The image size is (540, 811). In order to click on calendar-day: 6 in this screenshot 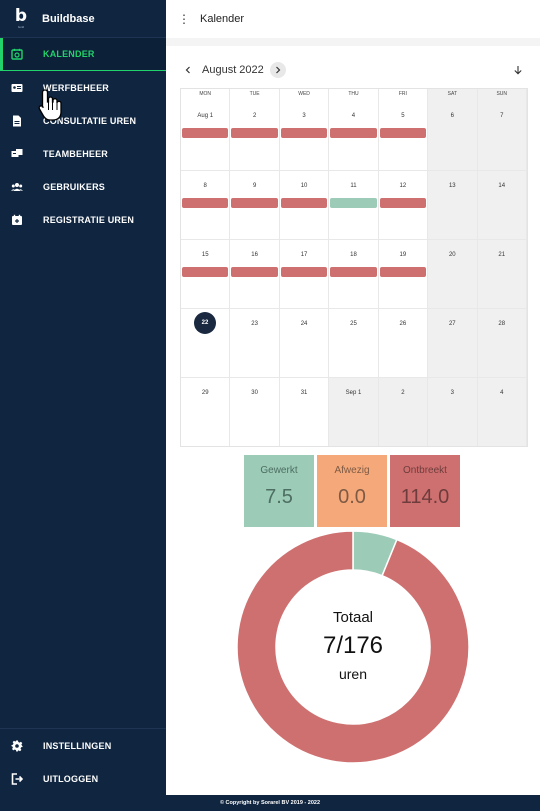, I will do `click(453, 135)`.